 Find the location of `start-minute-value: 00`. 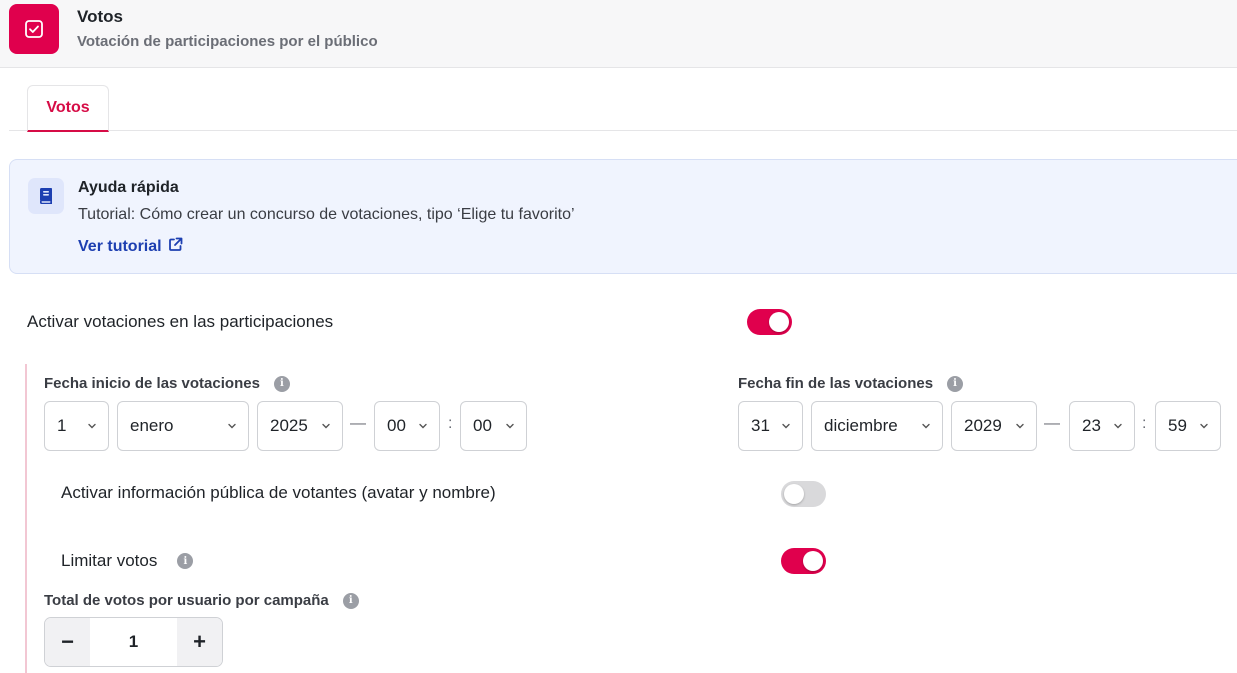

start-minute-value: 00 is located at coordinates (482, 425).